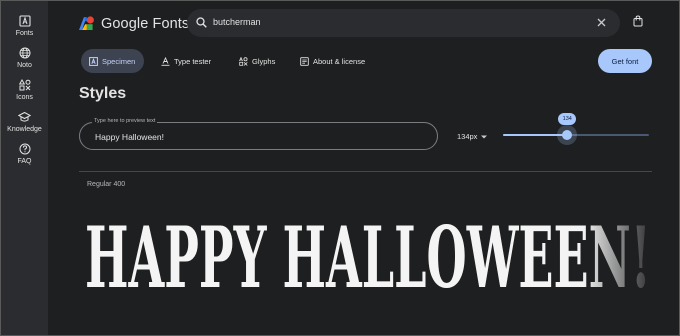 This screenshot has height=336, width=680. I want to click on style-name-label: Regular 400, so click(106, 184).